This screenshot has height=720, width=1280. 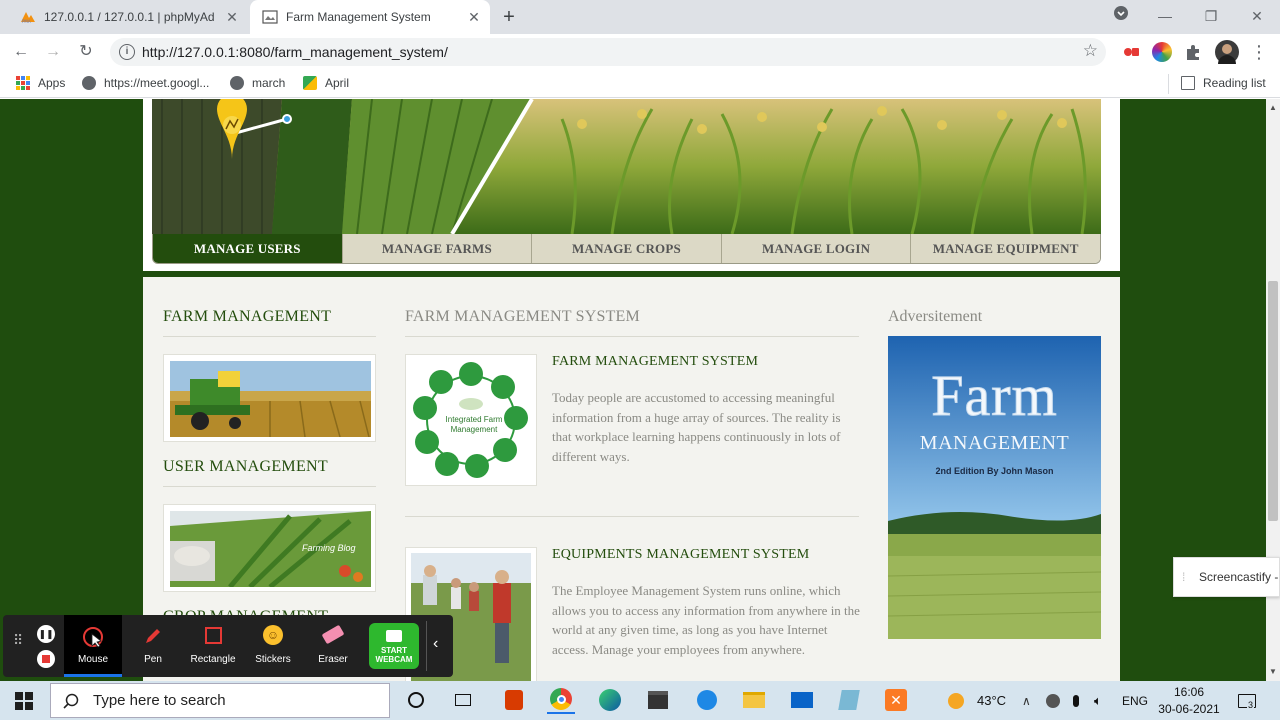 What do you see at coordinates (86, 52) in the screenshot?
I see `reload-icon: ↻` at bounding box center [86, 52].